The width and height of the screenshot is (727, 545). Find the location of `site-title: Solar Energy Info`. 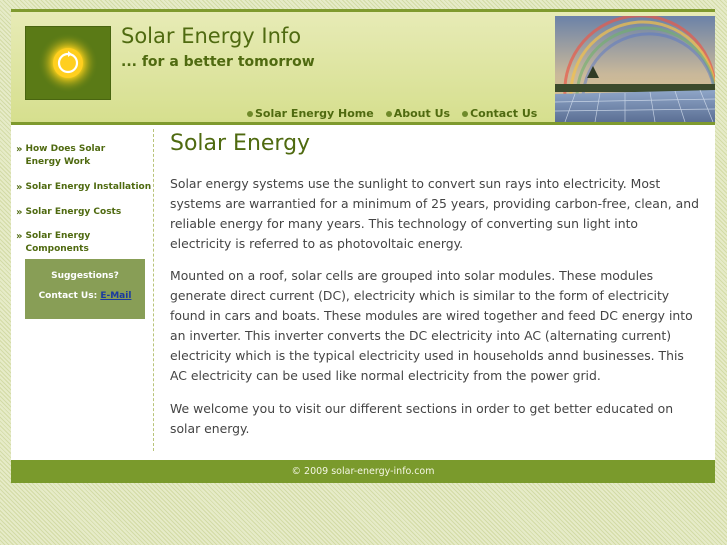

site-title: Solar Energy Info is located at coordinates (211, 36).